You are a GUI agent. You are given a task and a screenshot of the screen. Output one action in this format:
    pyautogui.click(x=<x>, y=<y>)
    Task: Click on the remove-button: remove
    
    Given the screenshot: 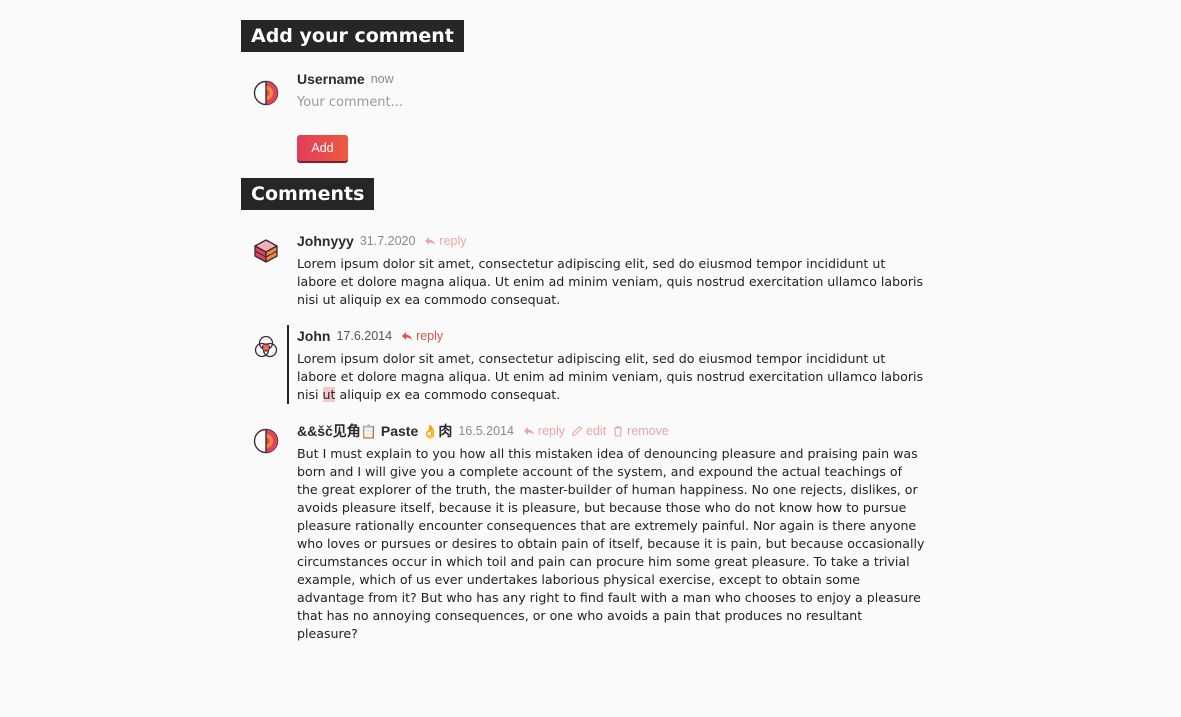 What is the action you would take?
    pyautogui.click(x=640, y=431)
    